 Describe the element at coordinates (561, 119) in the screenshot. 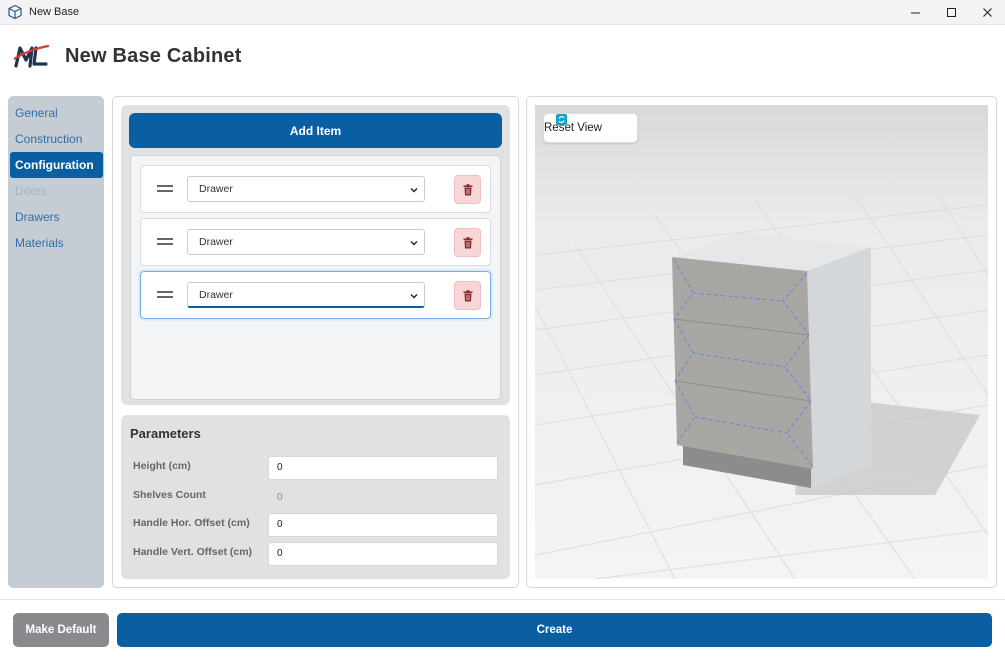

I see `refresh-icon` at that location.